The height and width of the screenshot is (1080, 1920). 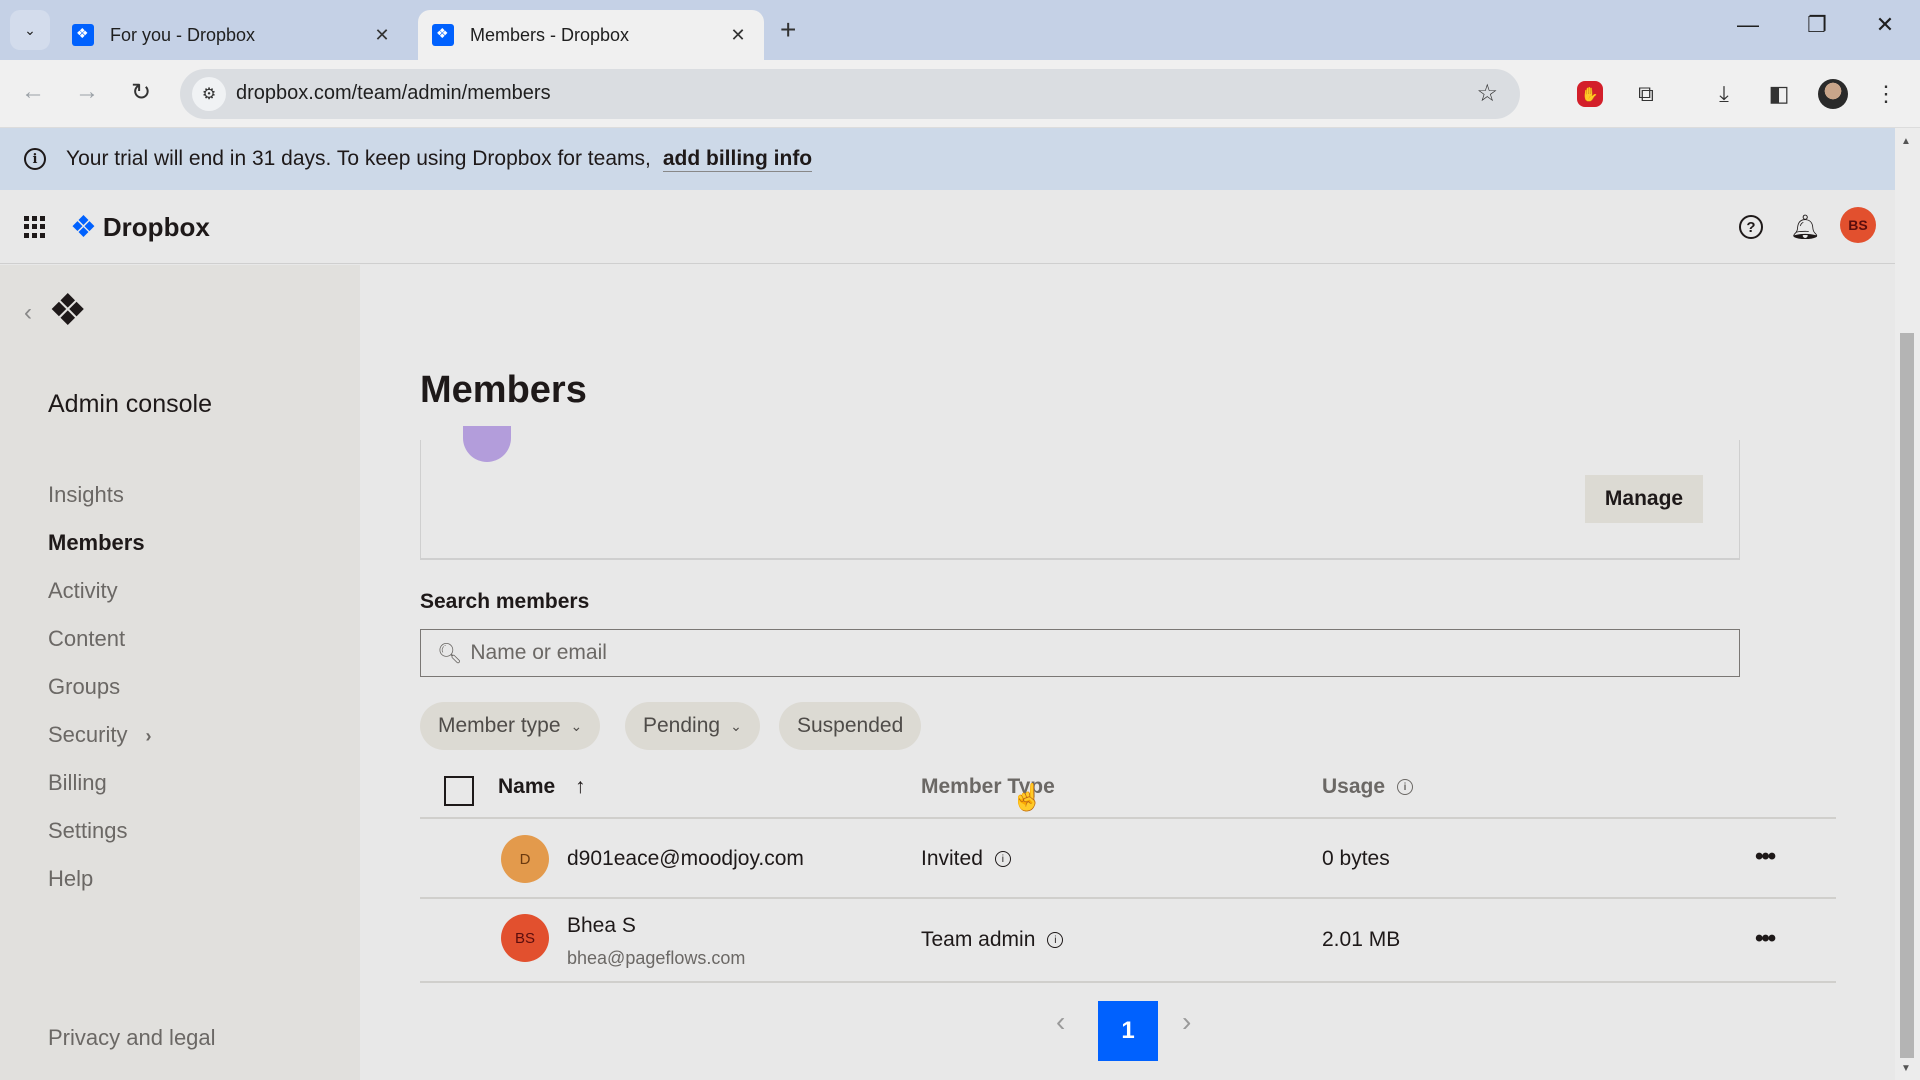 I want to click on dropbox-favicon-icon, so click(x=443, y=35).